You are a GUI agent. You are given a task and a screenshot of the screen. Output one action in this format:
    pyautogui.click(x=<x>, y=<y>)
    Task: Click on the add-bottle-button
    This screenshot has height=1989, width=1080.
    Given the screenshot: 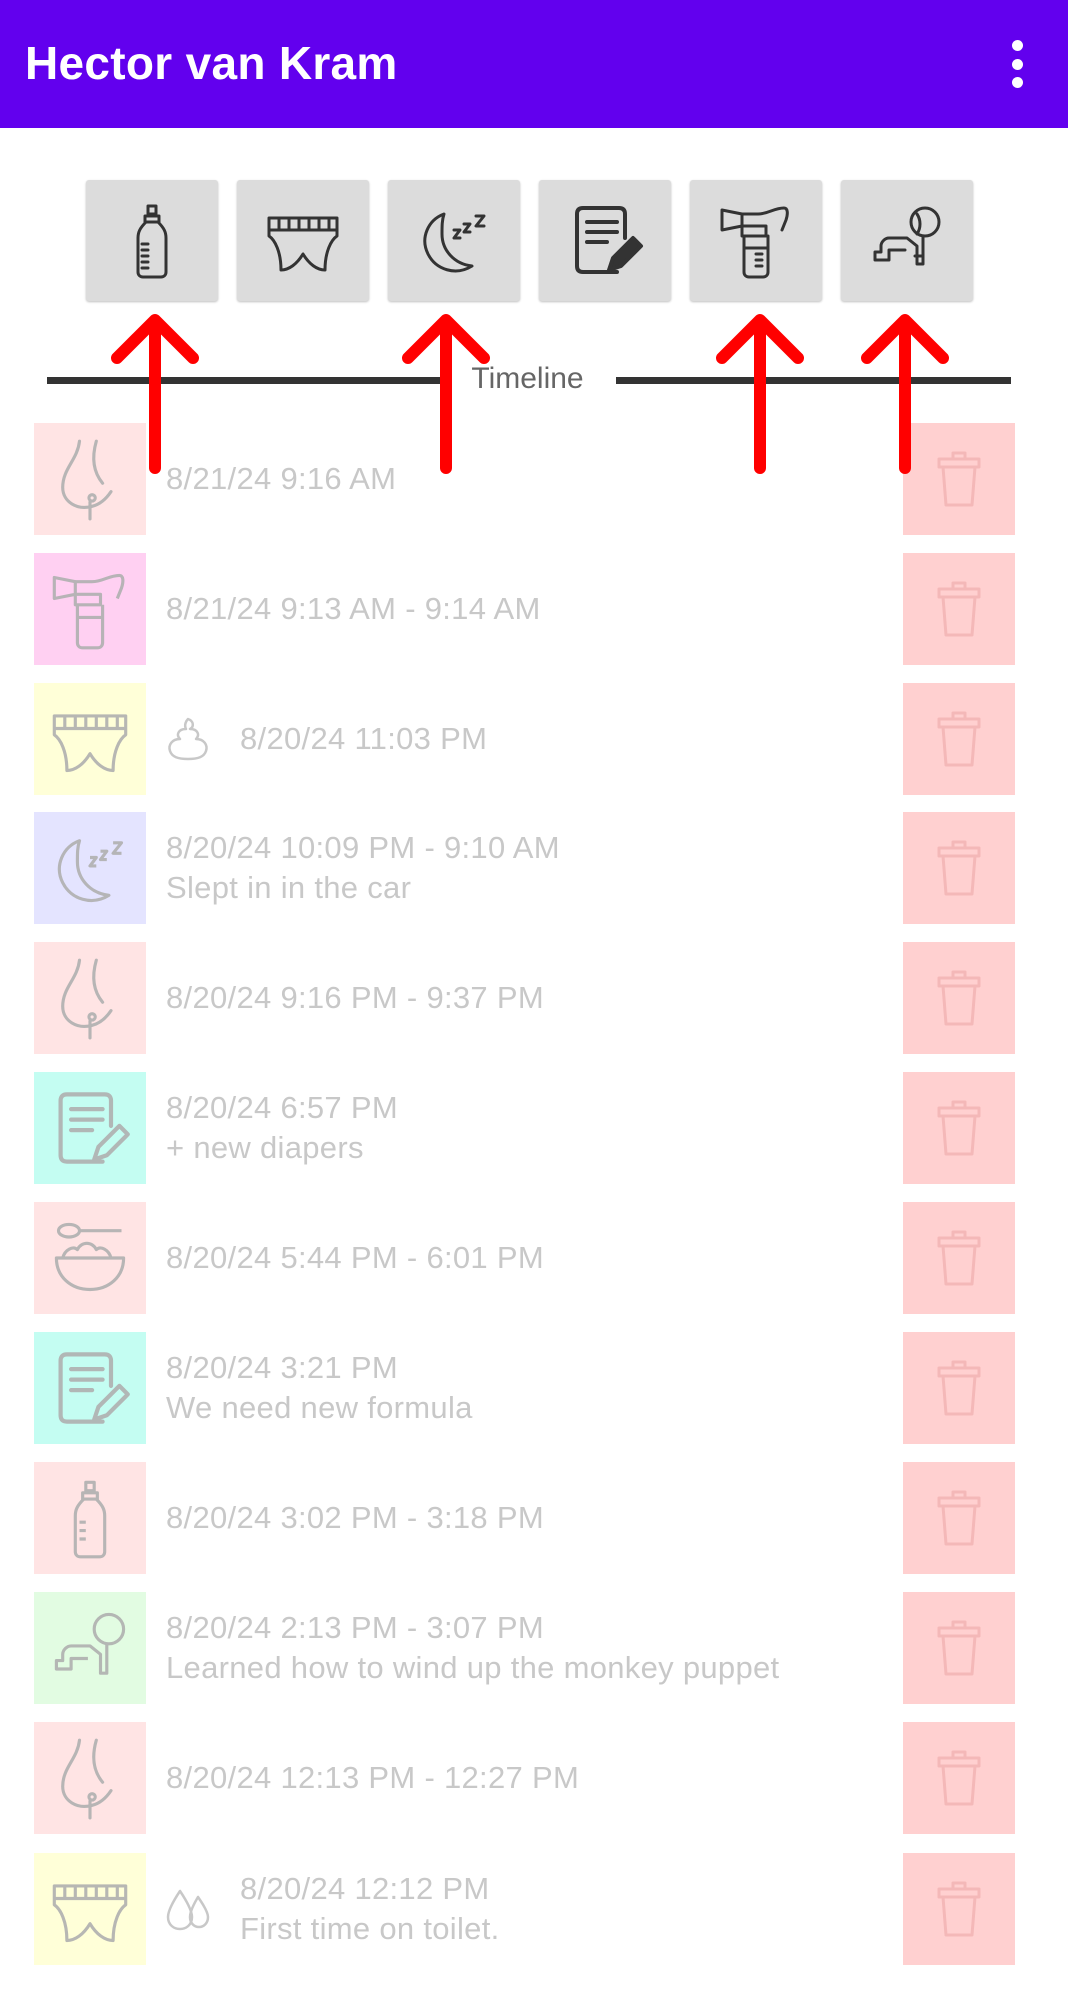 What is the action you would take?
    pyautogui.click(x=152, y=240)
    